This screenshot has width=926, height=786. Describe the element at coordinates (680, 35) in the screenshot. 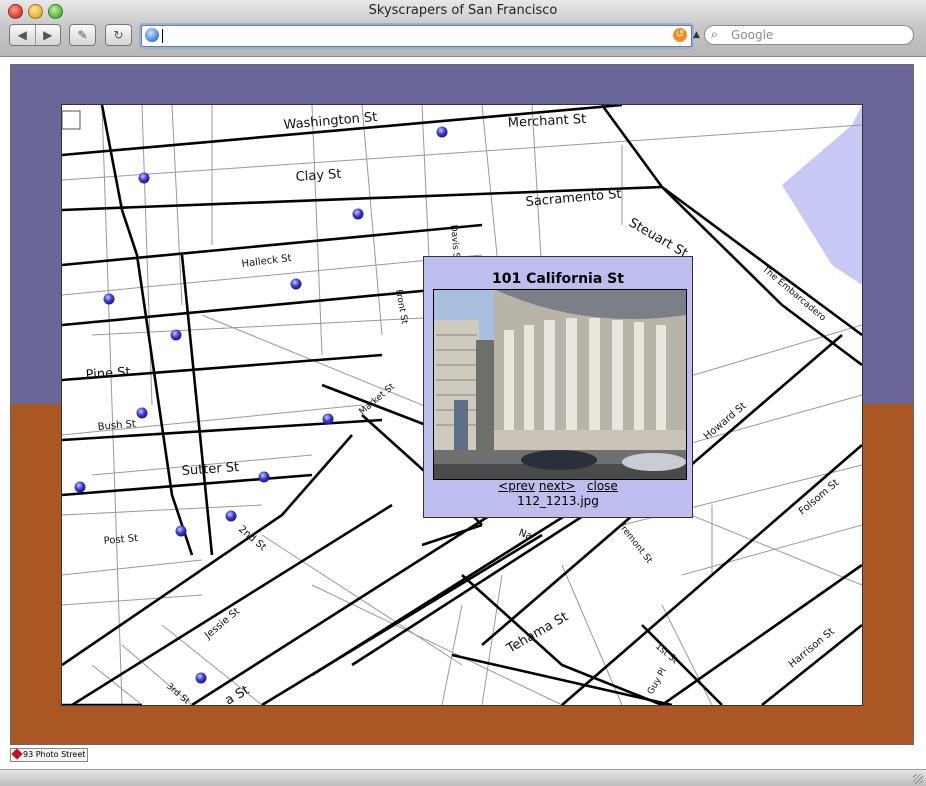

I see `snapback-icon: ↺` at that location.